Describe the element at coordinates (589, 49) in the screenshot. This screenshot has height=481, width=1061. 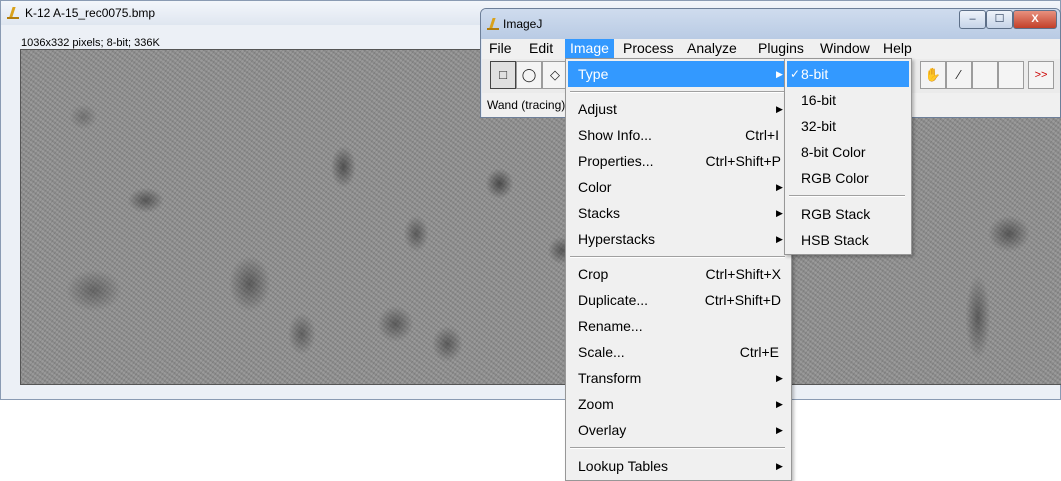
I see `menu-image: Image` at that location.